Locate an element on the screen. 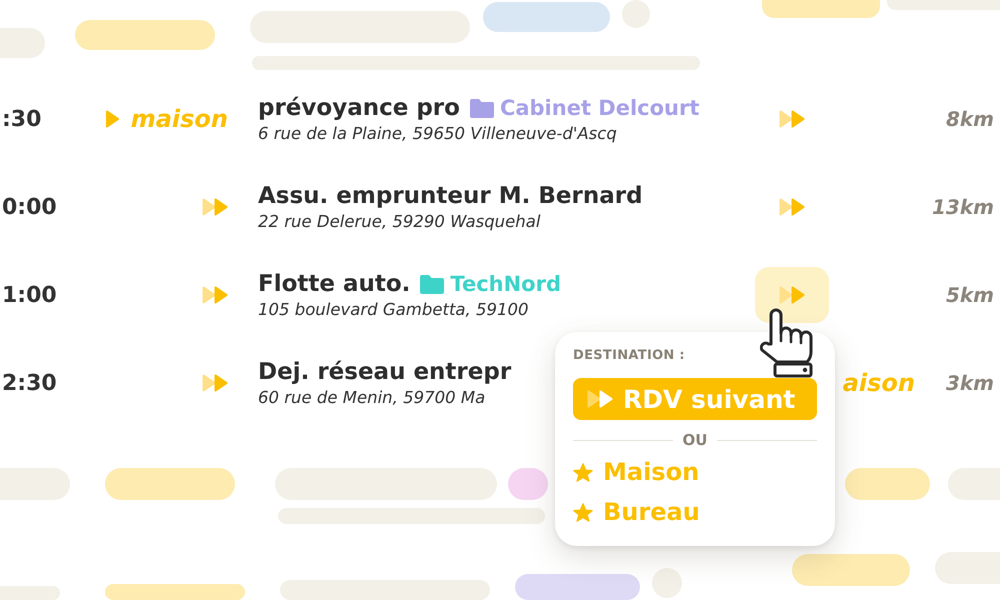  time-label: :30 is located at coordinates (22, 119).